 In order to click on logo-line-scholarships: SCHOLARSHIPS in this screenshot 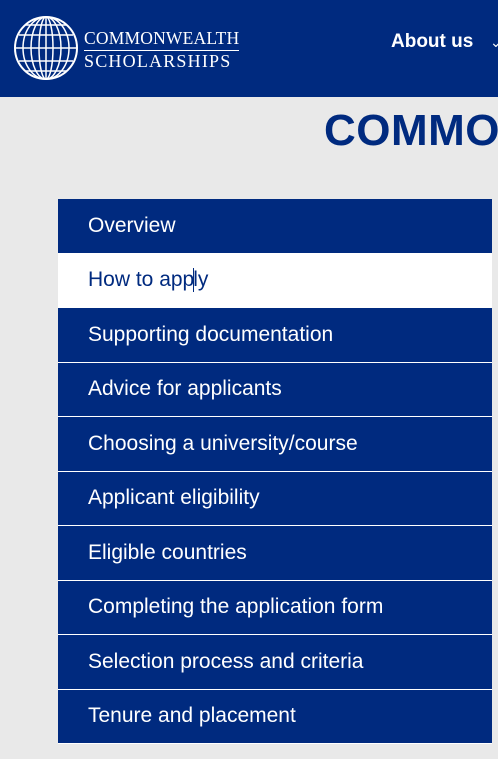, I will do `click(158, 60)`.